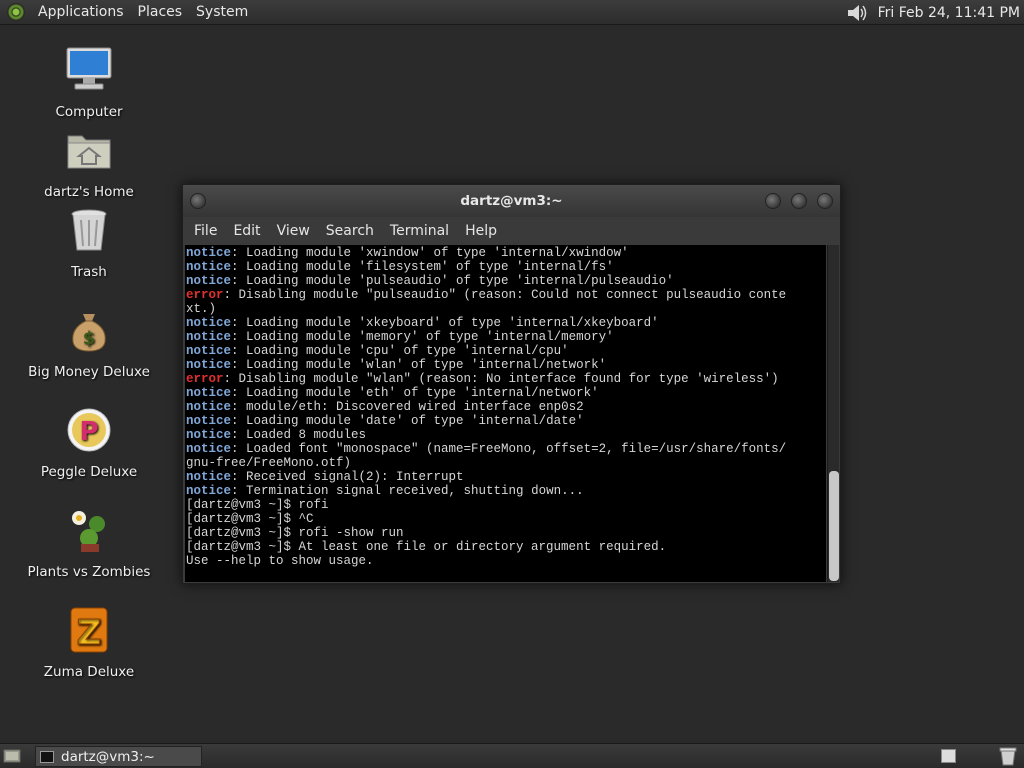 The height and width of the screenshot is (768, 1024). Describe the element at coordinates (506, 435) in the screenshot. I see `terminal-line: notice: Loaded 8 modules` at that location.